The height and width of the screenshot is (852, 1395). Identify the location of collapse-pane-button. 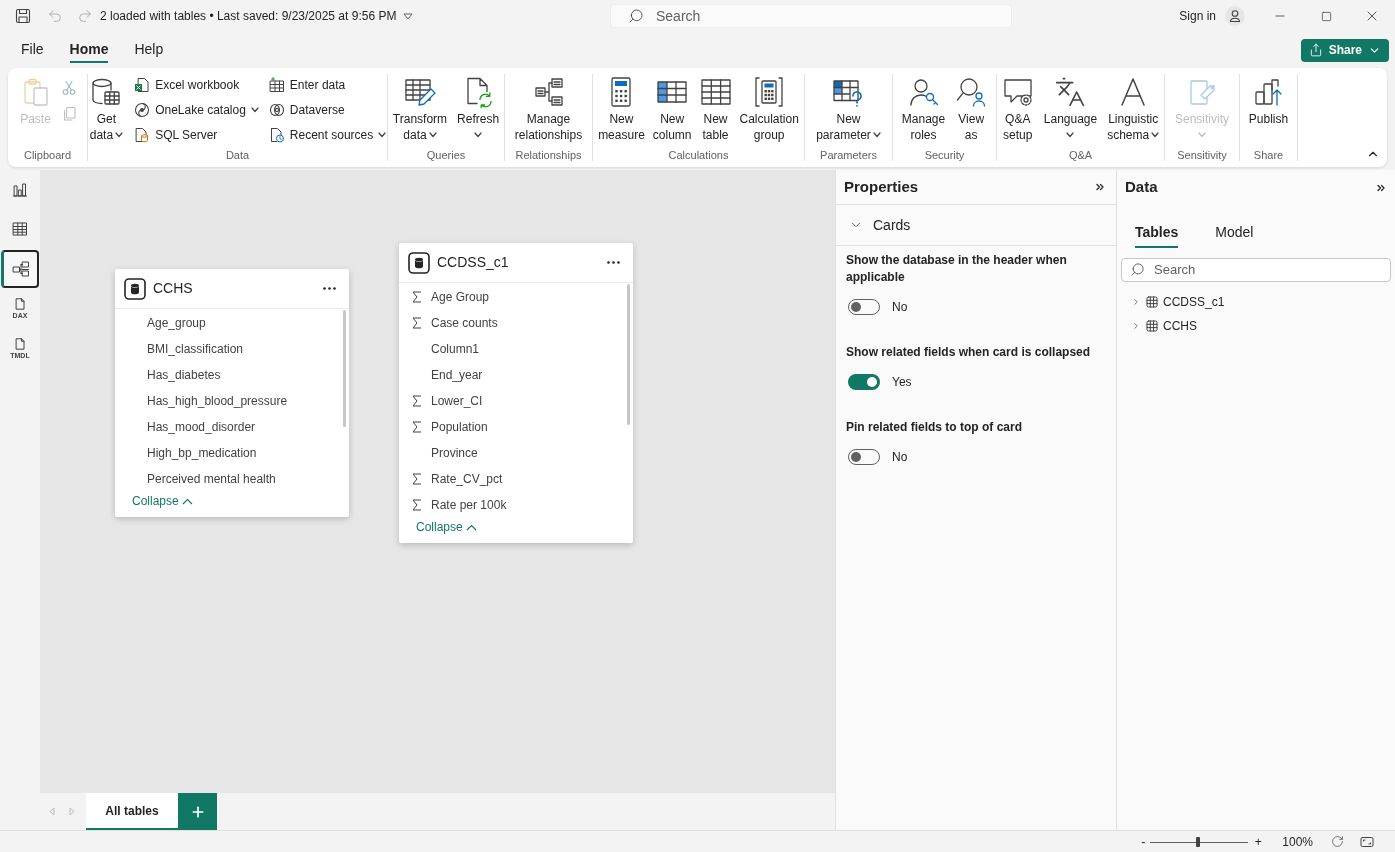
(1100, 187).